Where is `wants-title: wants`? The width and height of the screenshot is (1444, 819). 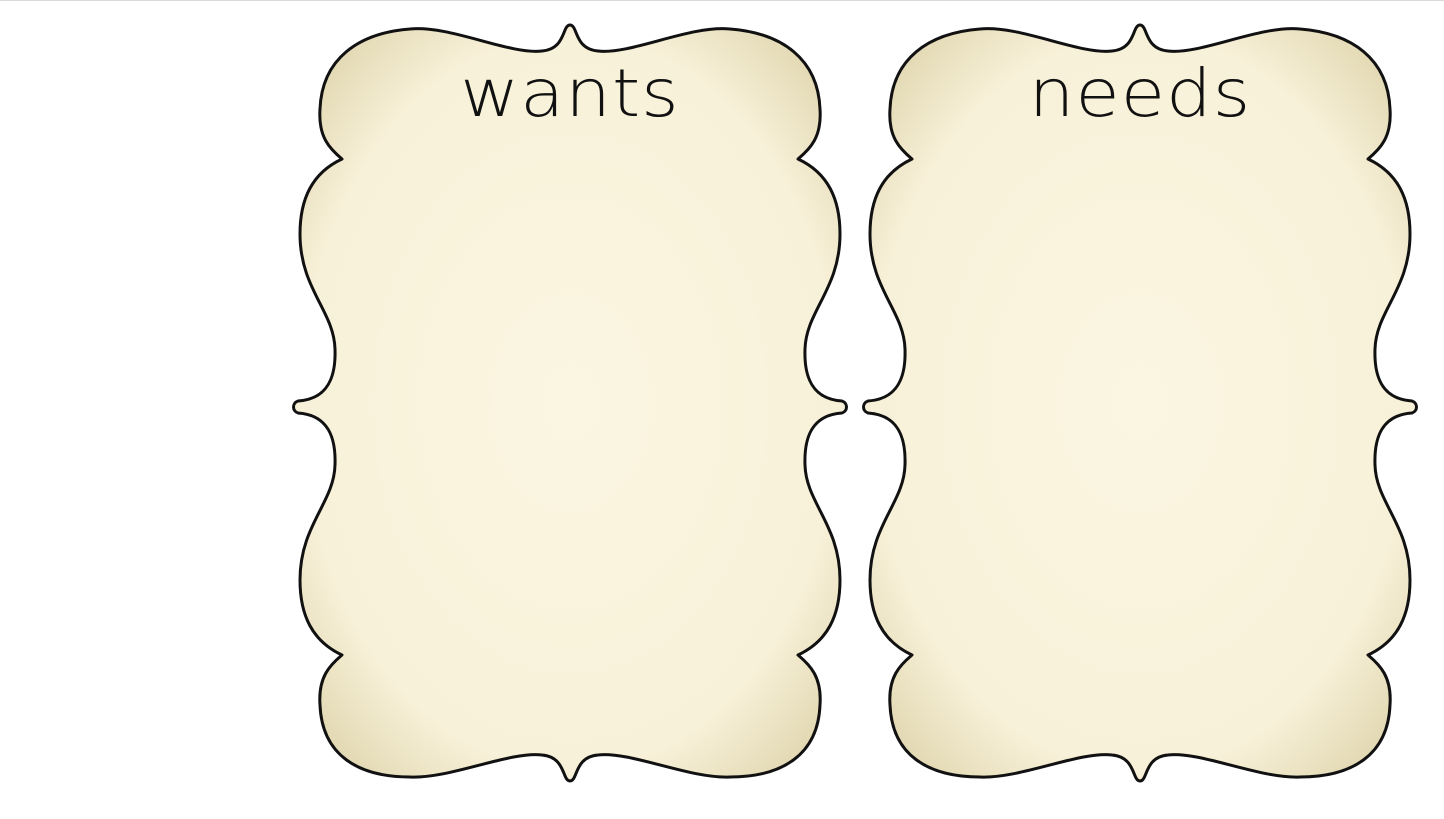
wants-title: wants is located at coordinates (570, 93).